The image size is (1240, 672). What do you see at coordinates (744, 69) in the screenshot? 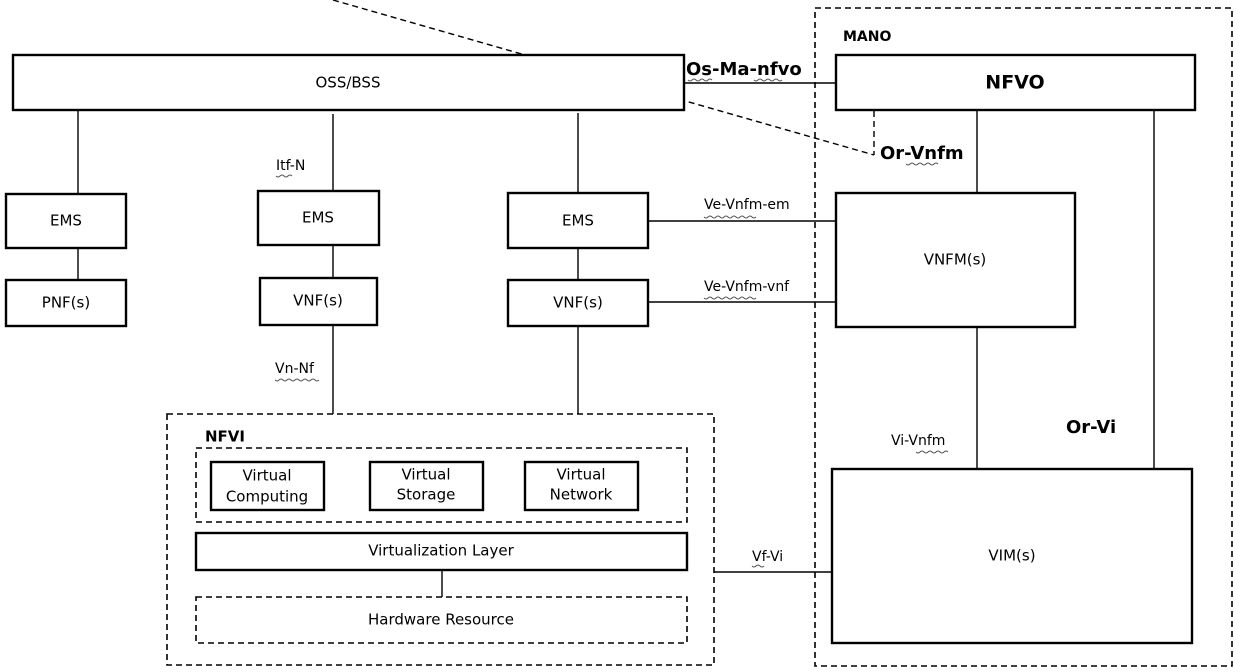
I see `interface-os-ma-nfvo: Os-Ma-nfvo` at bounding box center [744, 69].